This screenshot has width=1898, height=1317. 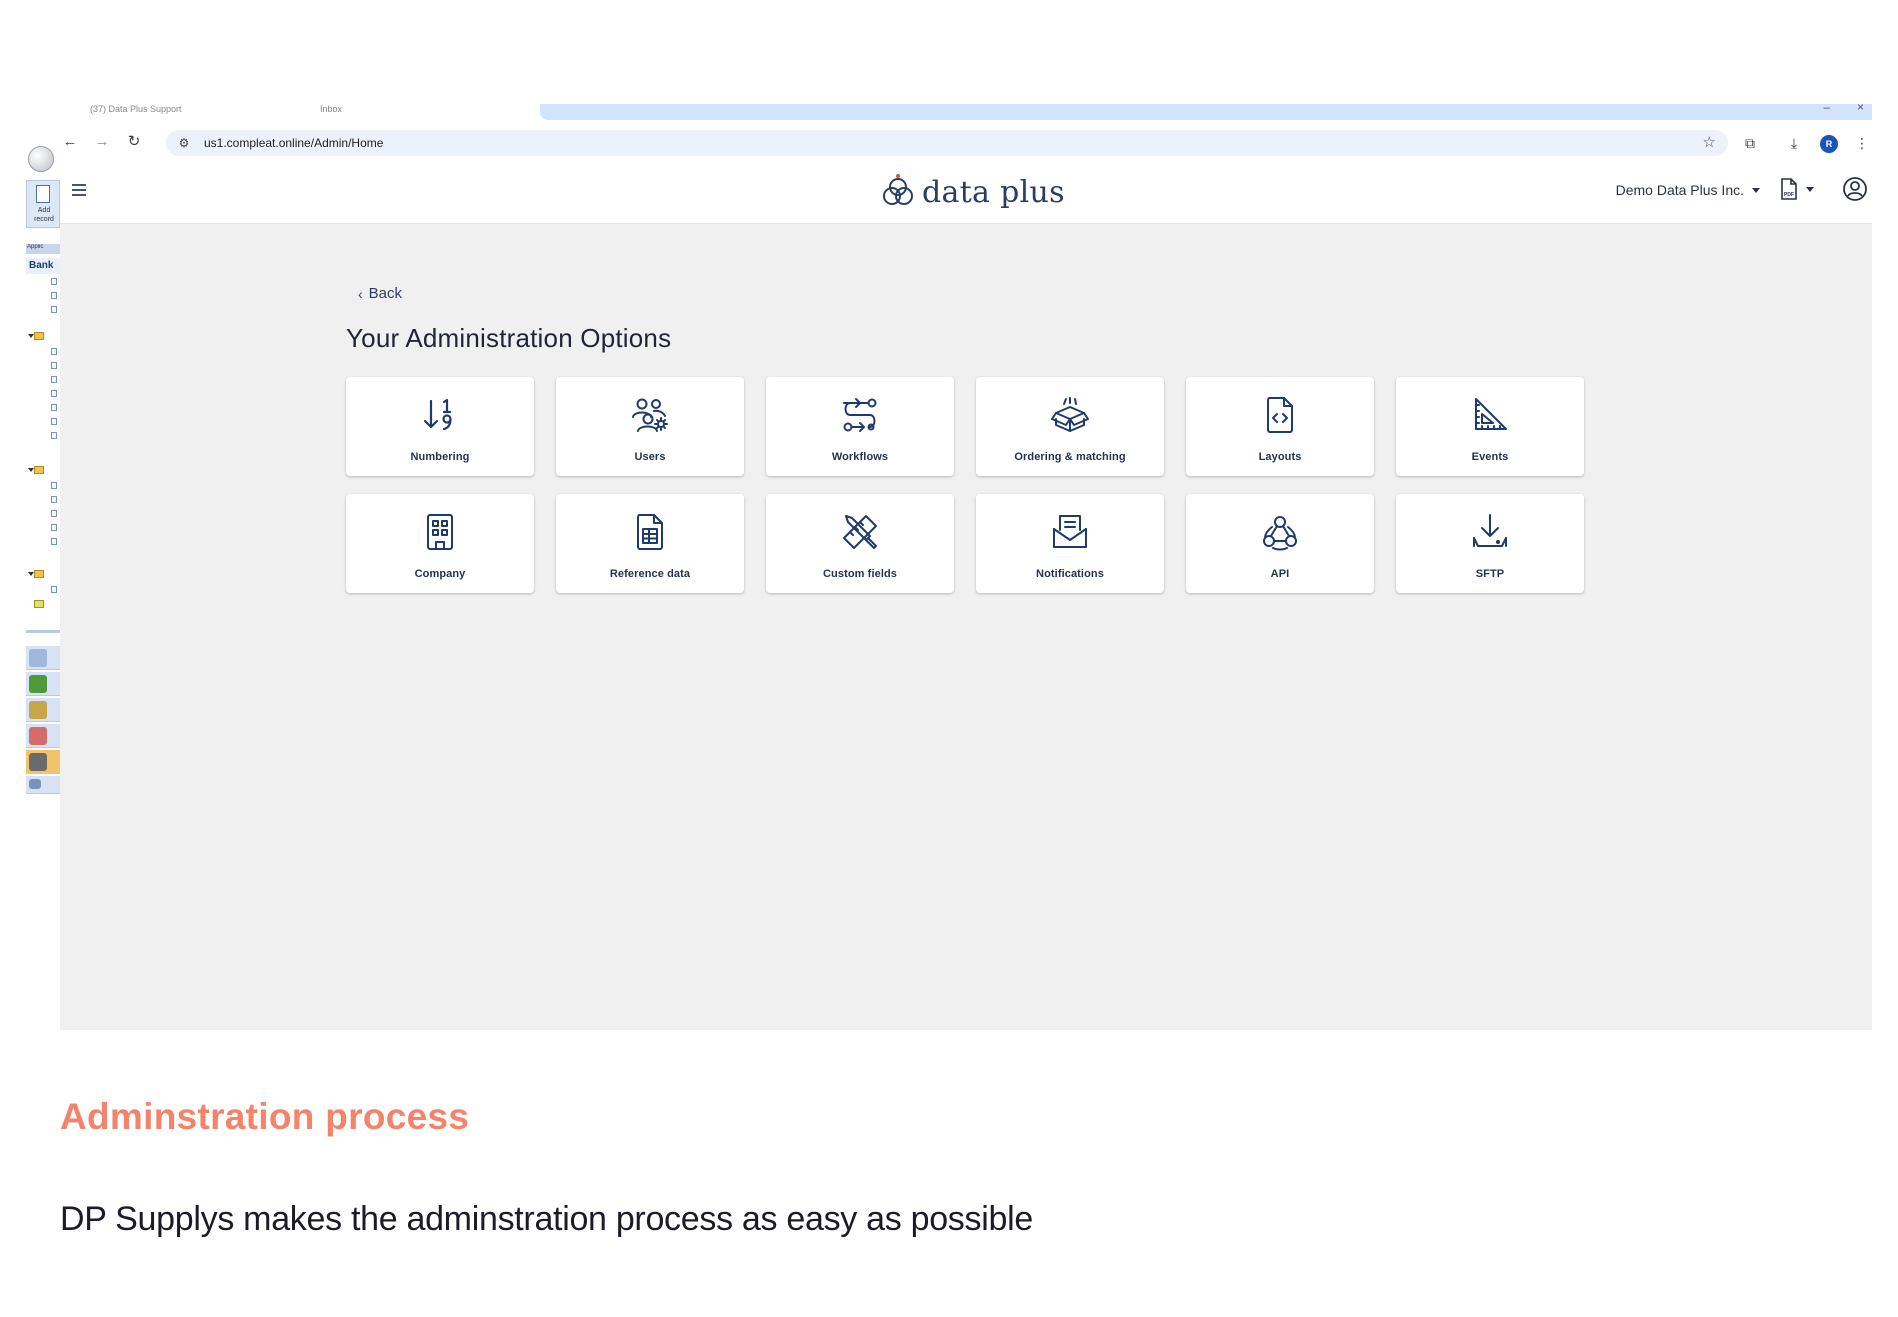 I want to click on option-card-custom-fields: Custom fields, so click(x=860, y=543).